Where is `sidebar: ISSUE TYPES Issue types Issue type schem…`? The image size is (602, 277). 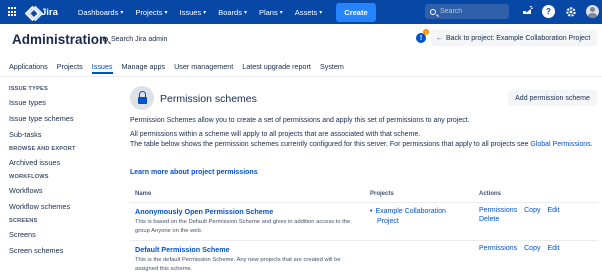
sidebar: ISSUE TYPES Issue types Issue type schem… is located at coordinates (61, 174).